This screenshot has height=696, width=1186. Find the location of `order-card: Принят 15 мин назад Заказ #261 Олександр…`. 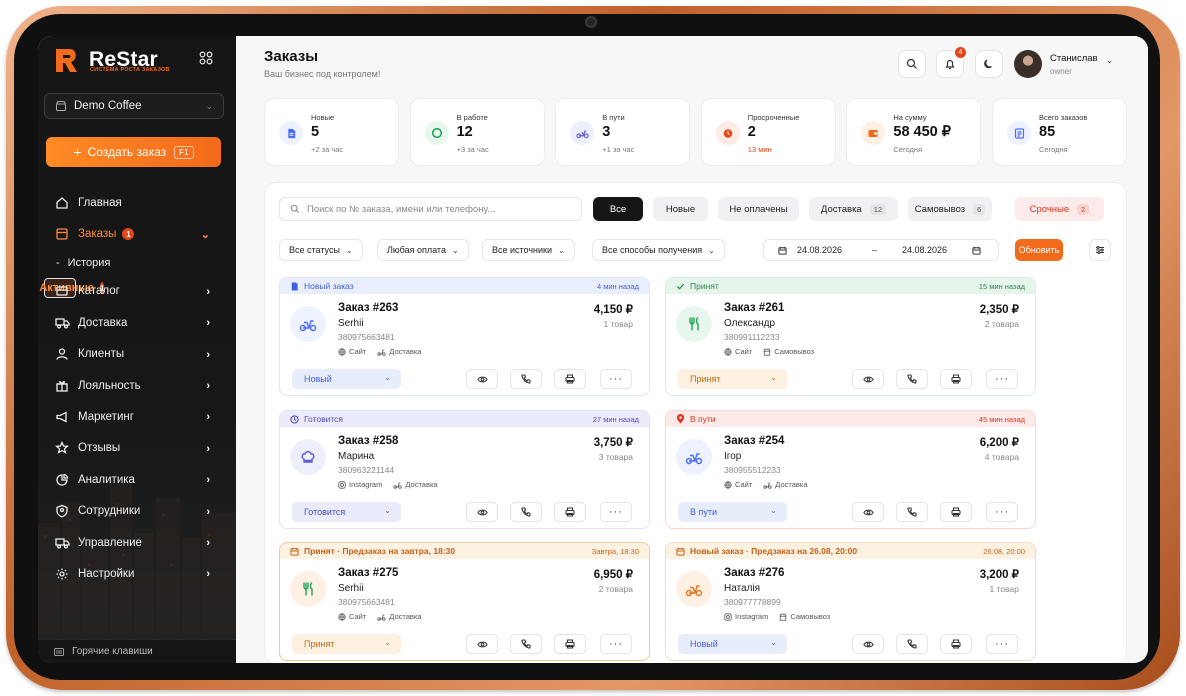

order-card: Принят 15 мин назад Заказ #261 Олександр… is located at coordinates (850, 336).